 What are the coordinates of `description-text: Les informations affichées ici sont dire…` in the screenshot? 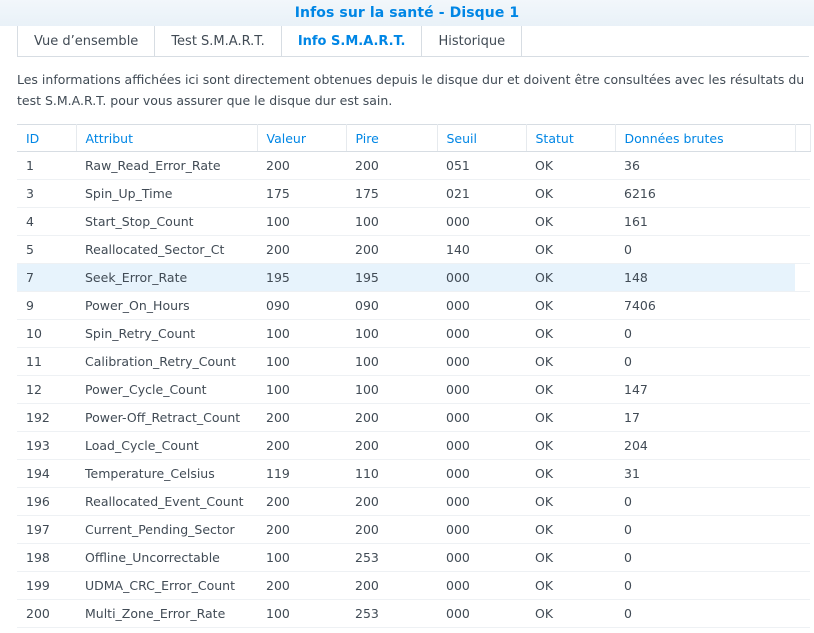 It's located at (411, 90).